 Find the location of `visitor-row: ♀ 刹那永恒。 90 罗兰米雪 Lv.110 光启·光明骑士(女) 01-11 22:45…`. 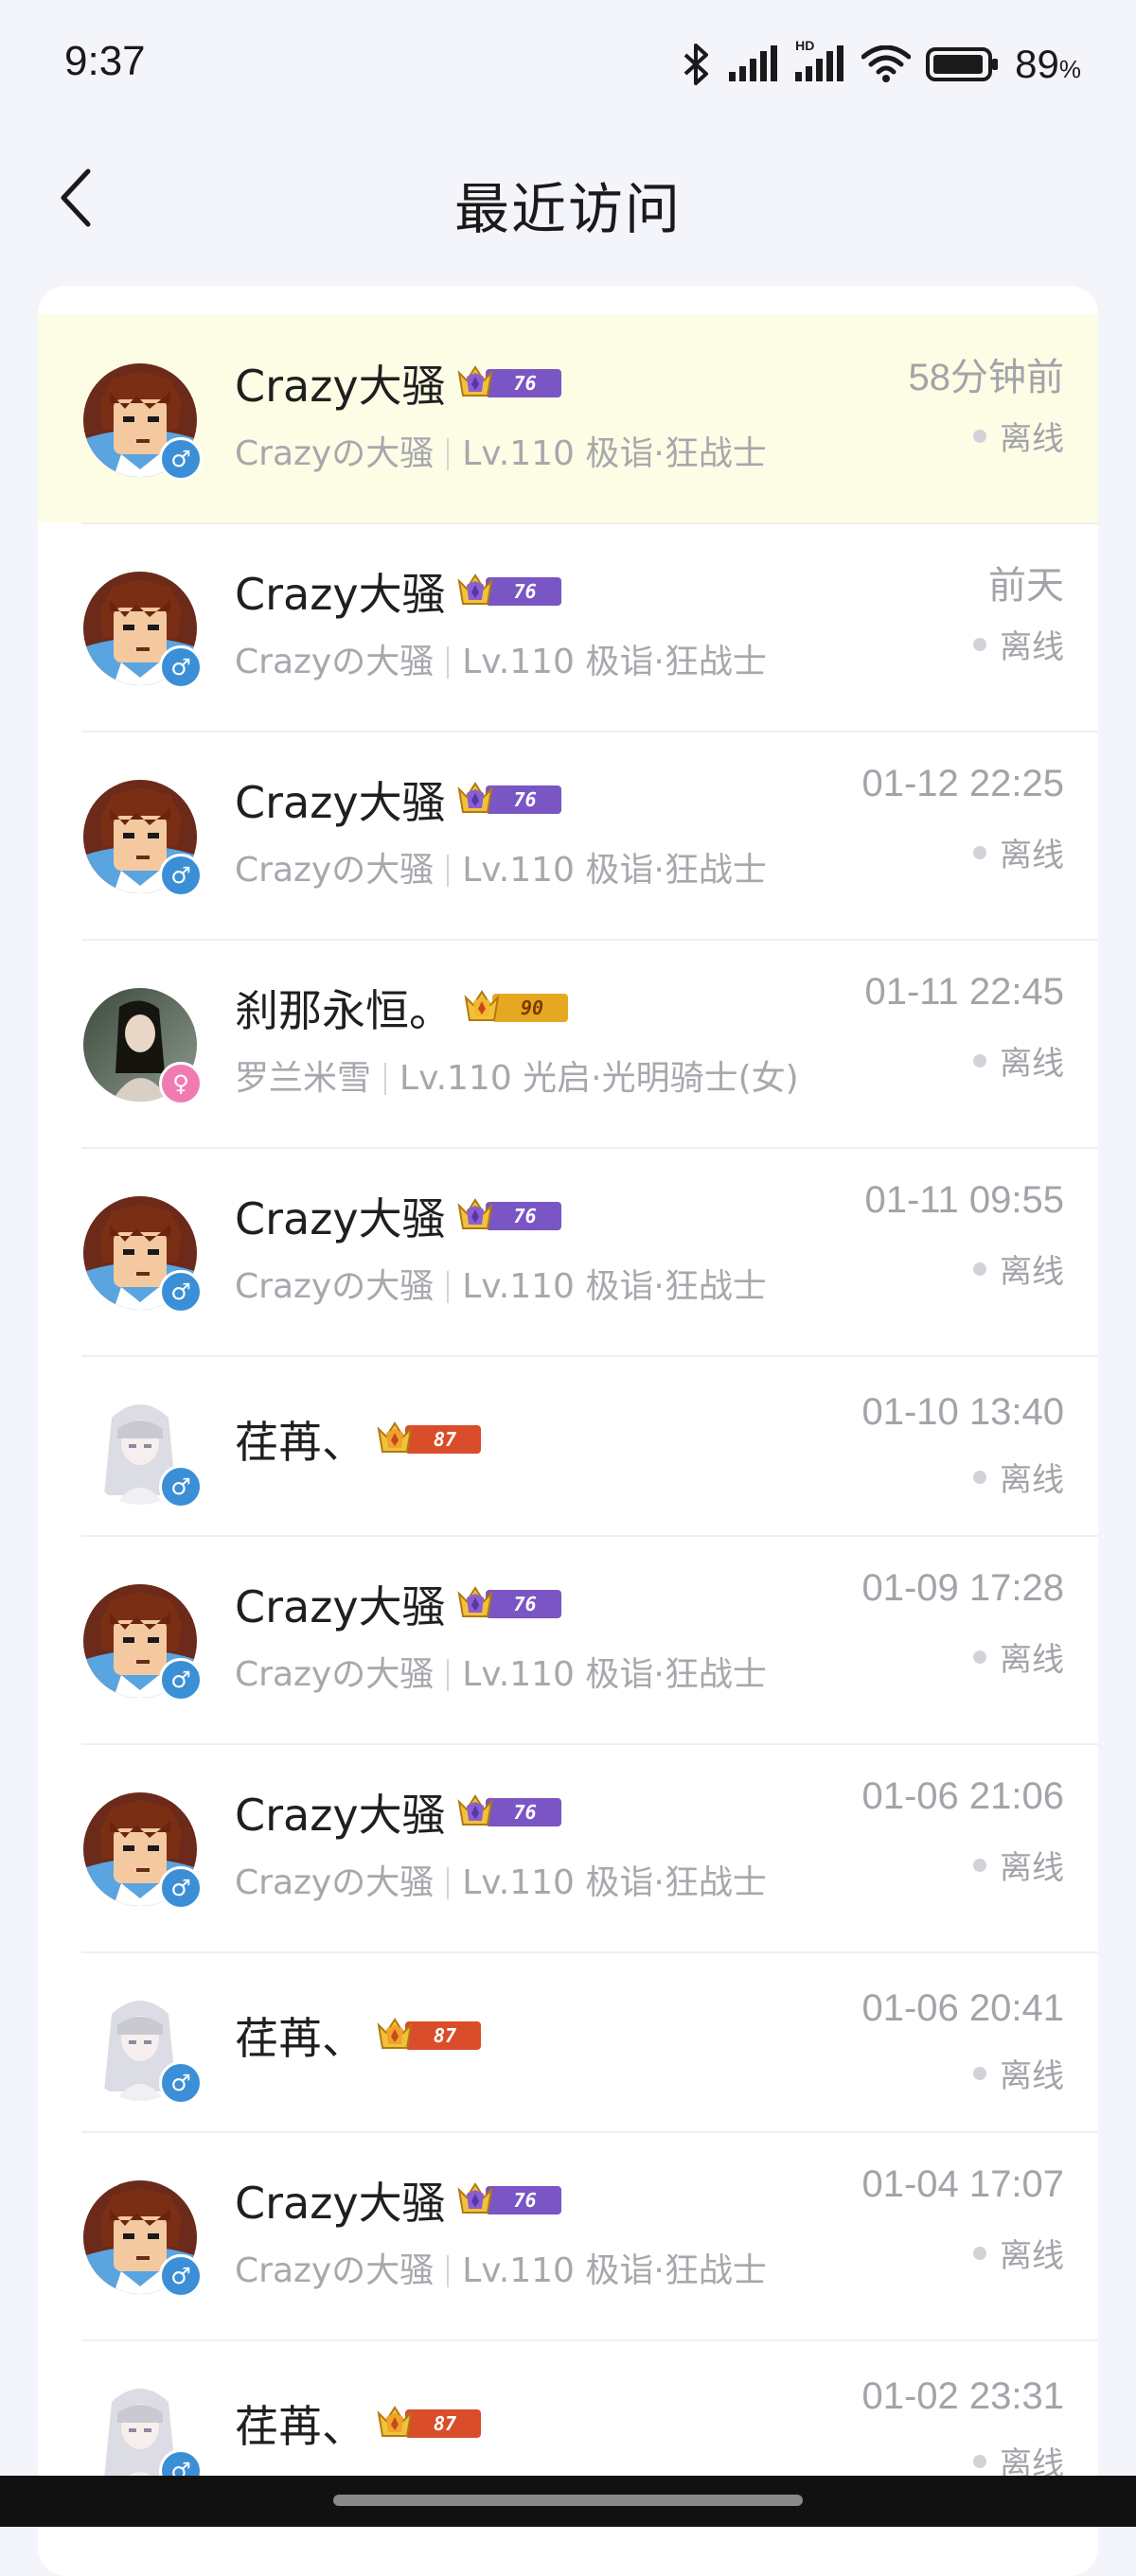

visitor-row: ♀ 刹那永恒。 90 罗兰米雪 Lv.110 光启·光明骑士(女) 01-11 22:45… is located at coordinates (568, 1043).